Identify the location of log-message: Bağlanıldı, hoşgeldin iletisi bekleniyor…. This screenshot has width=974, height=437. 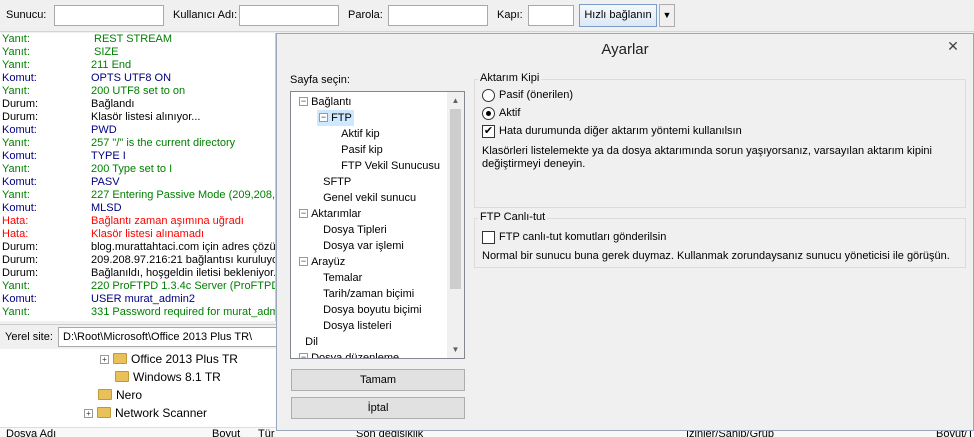
(183, 273).